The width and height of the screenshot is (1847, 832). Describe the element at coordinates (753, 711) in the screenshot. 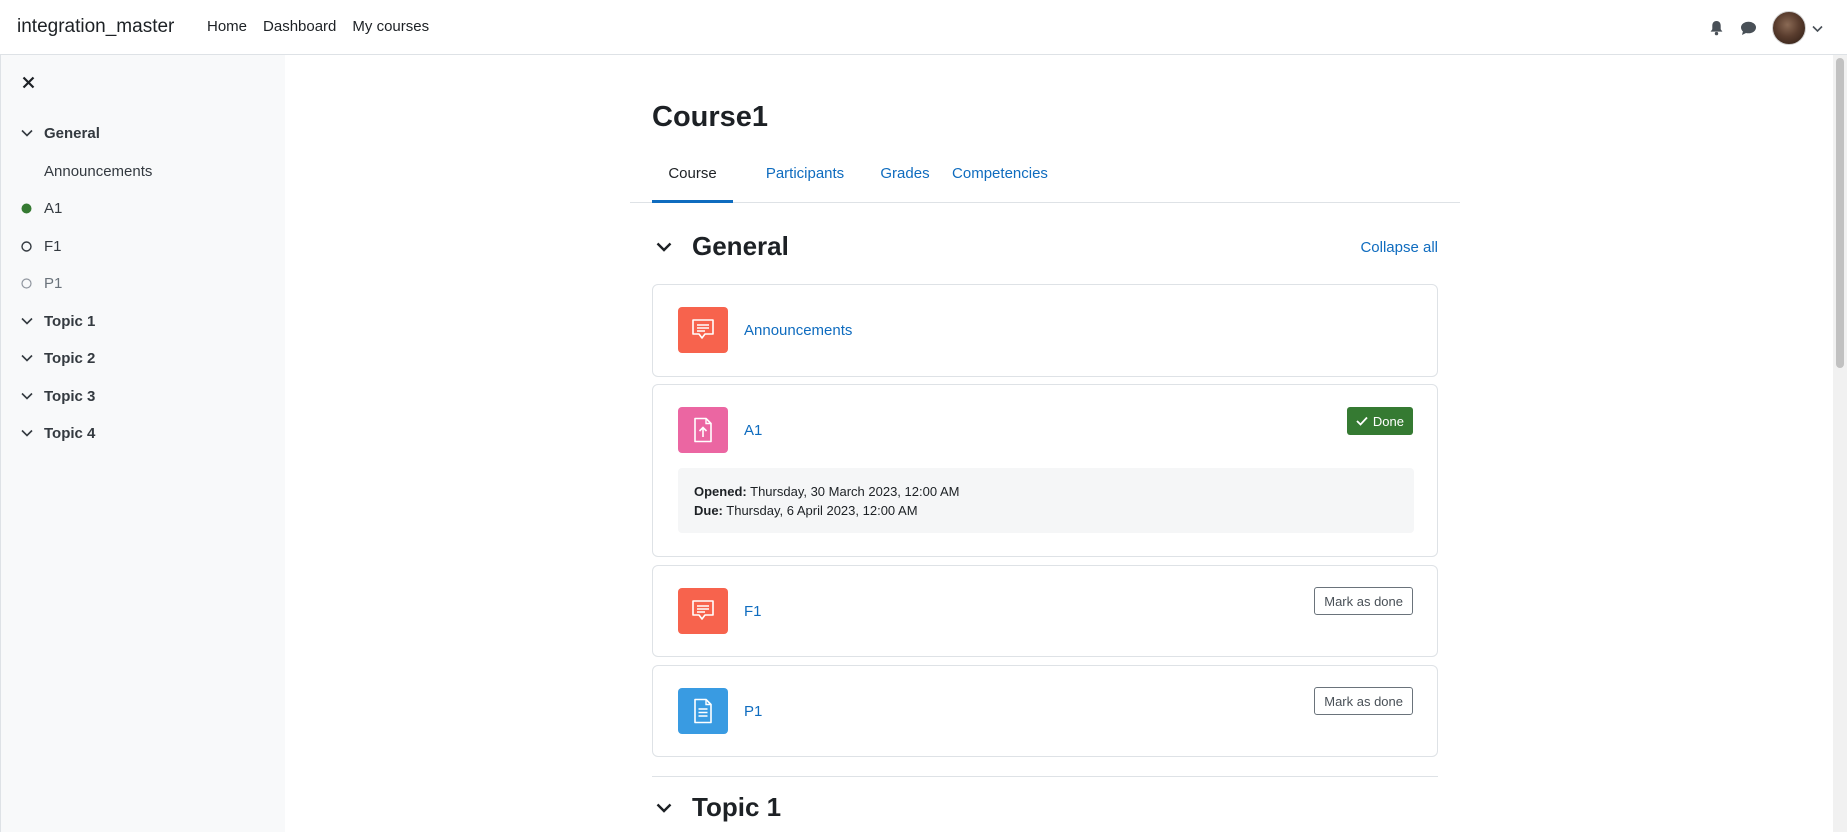

I see `activity-link: P1` at that location.